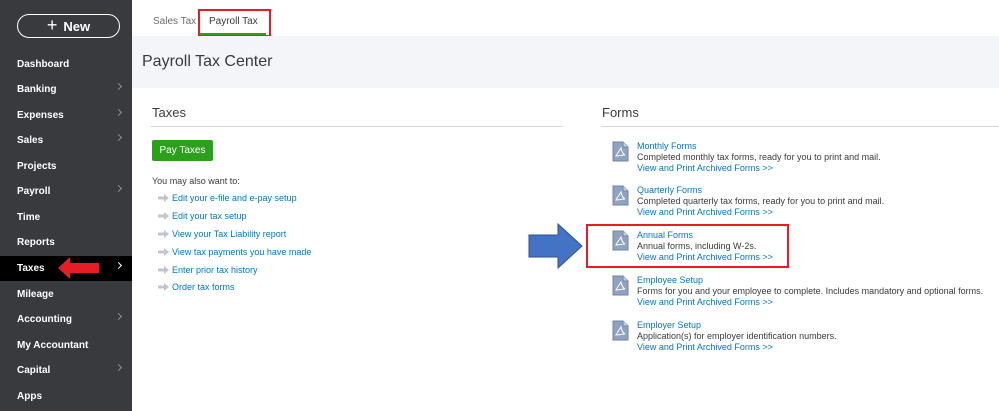 The image size is (999, 411). What do you see at coordinates (620, 112) in the screenshot?
I see `forms-heading: Forms` at bounding box center [620, 112].